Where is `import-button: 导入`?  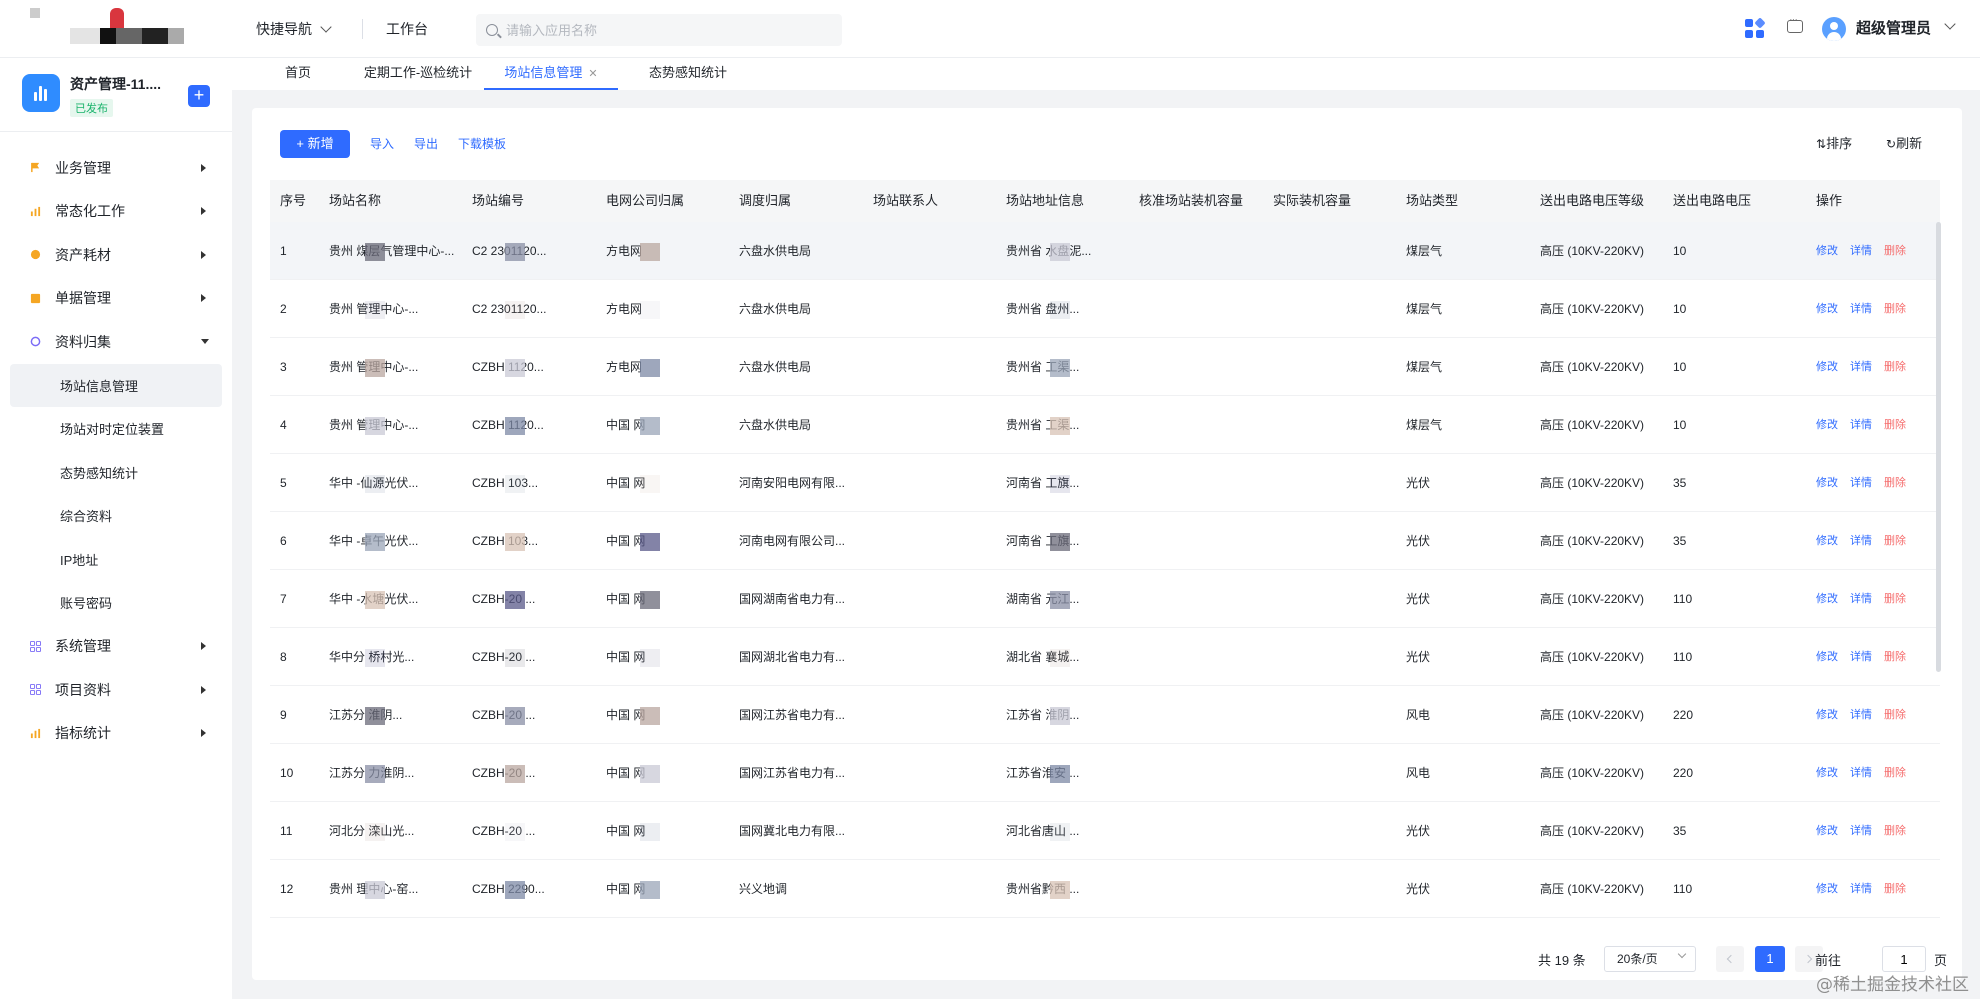 import-button: 导入 is located at coordinates (382, 144).